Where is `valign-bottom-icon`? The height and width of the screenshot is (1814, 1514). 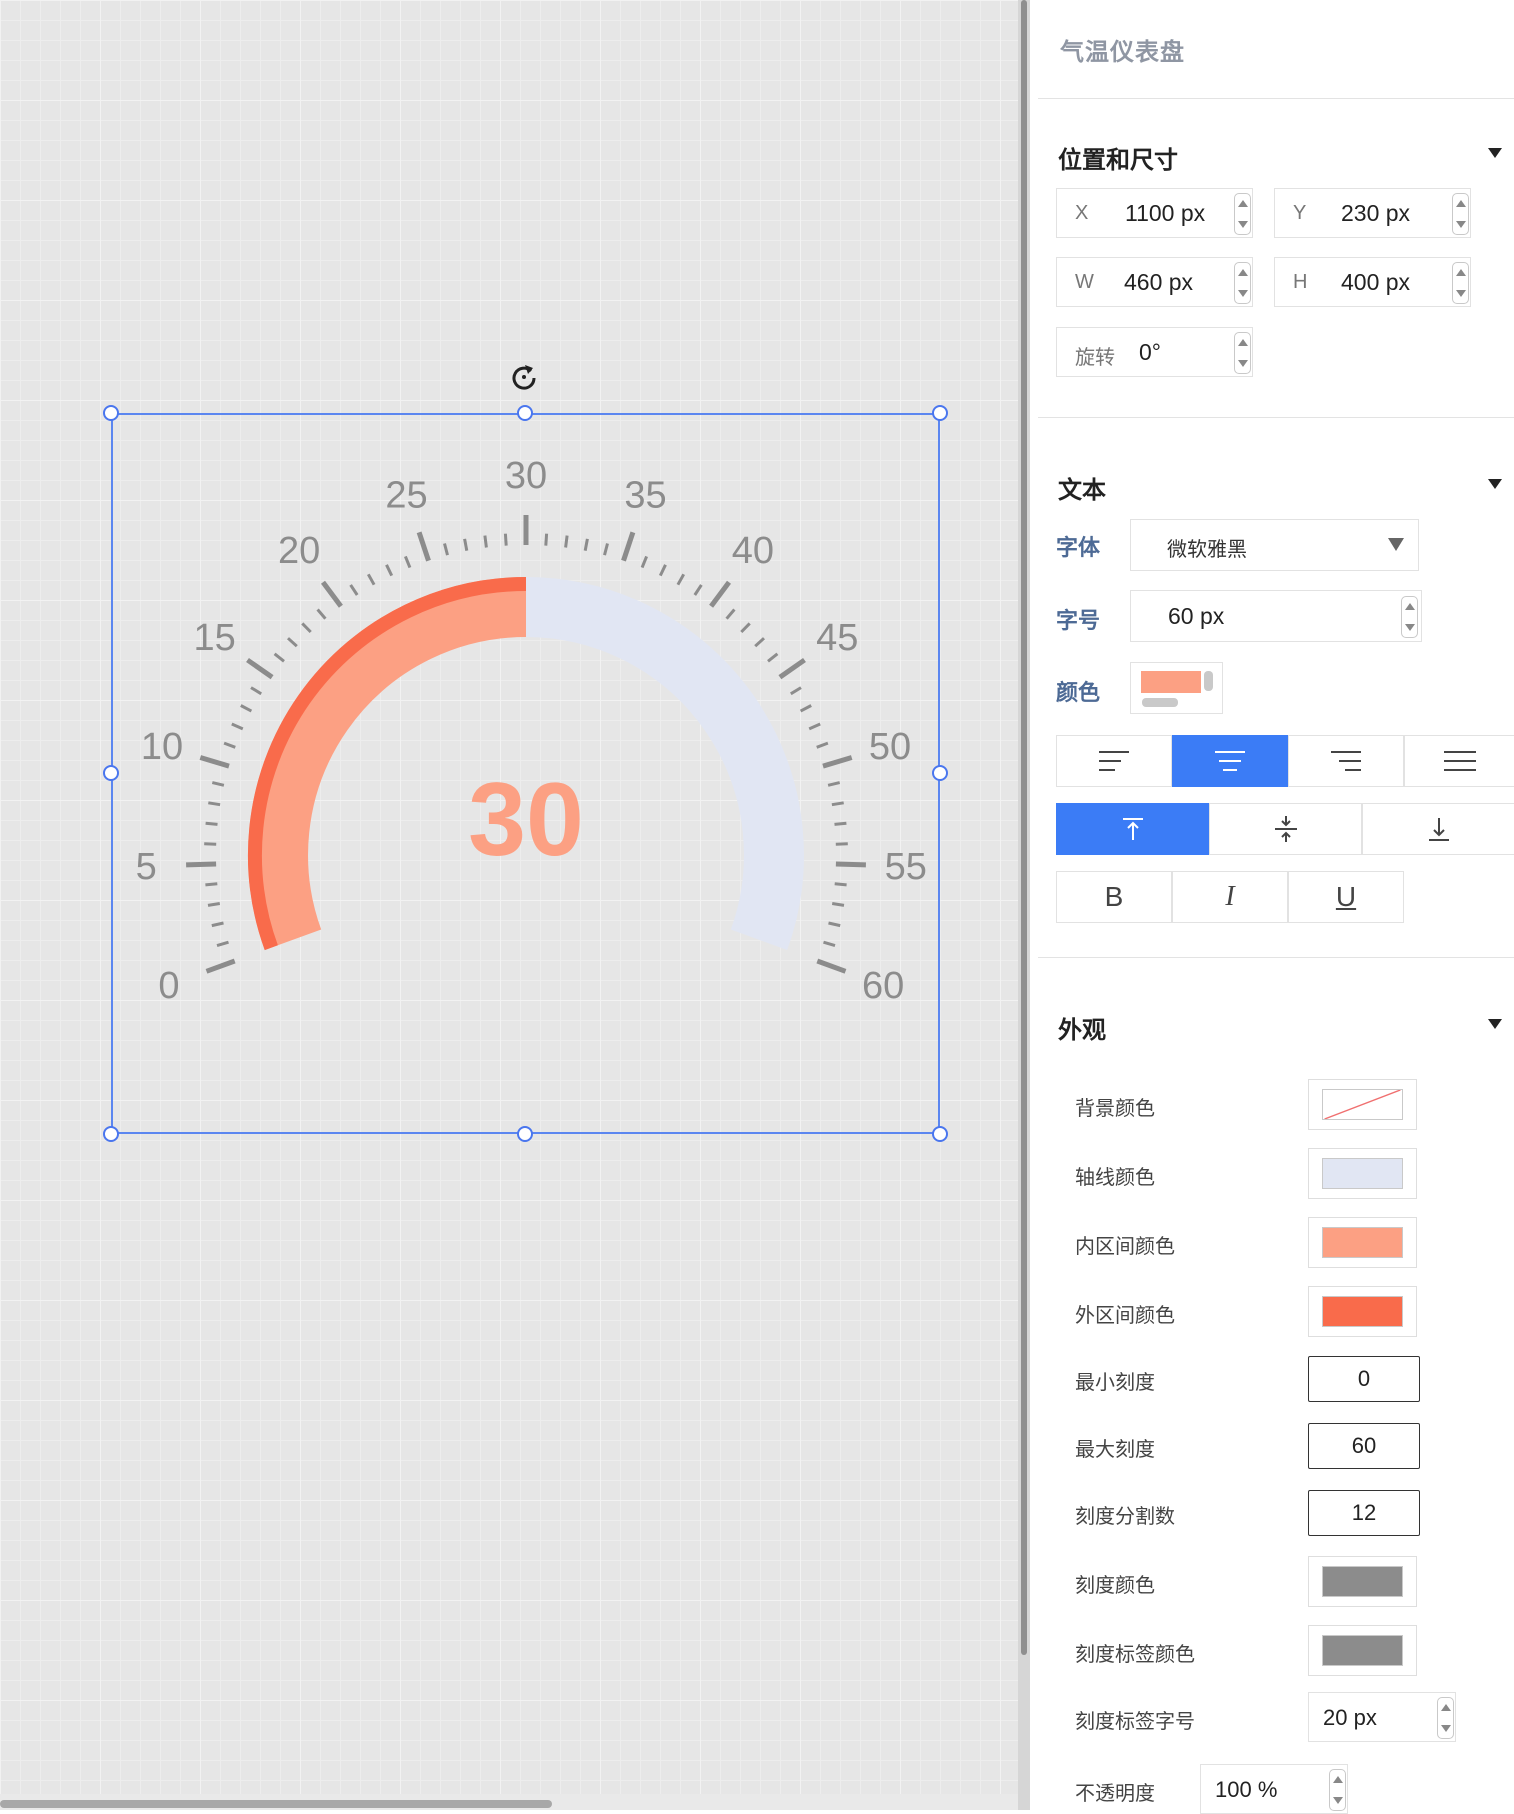 valign-bottom-icon is located at coordinates (1439, 829).